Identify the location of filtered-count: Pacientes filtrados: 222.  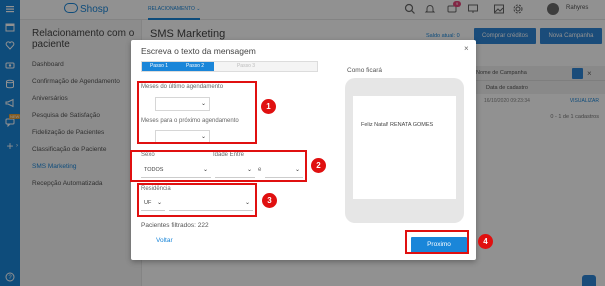
(175, 225).